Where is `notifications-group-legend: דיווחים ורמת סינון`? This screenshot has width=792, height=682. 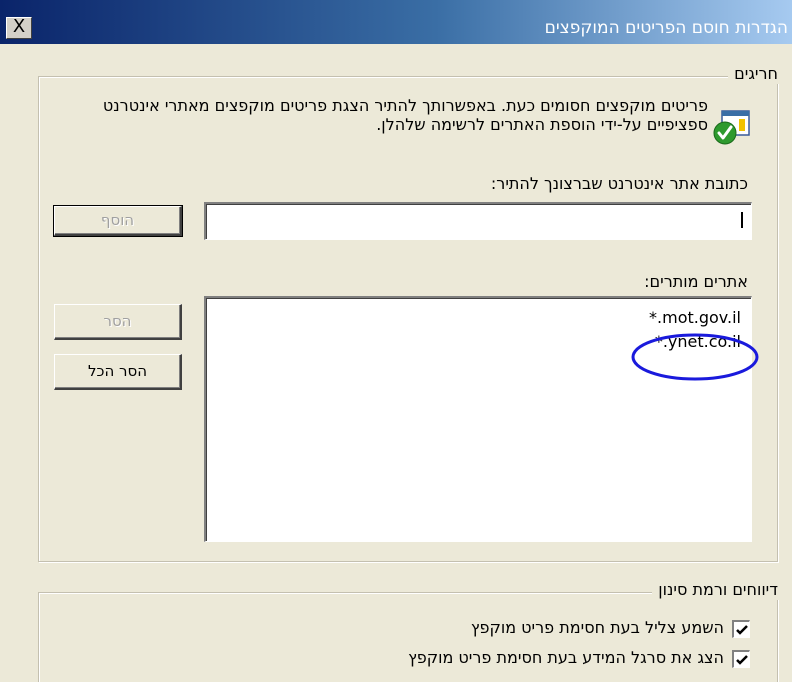 notifications-group-legend: דיווחים ורמת סינון is located at coordinates (718, 590).